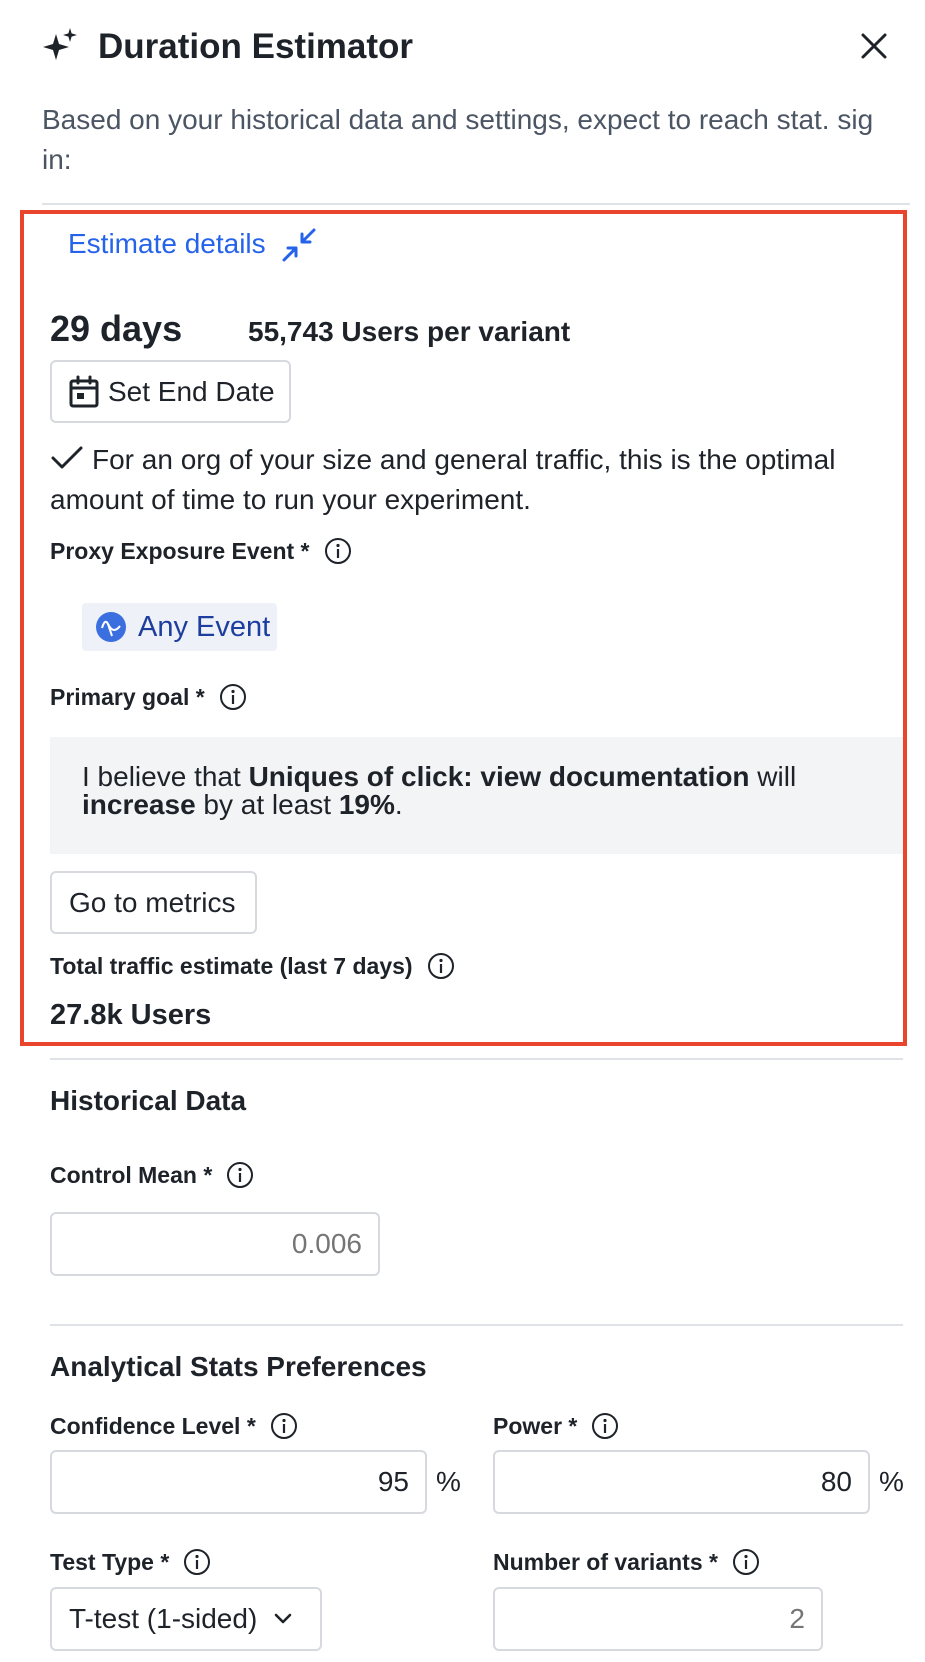 This screenshot has width=925, height=1662. Describe the element at coordinates (153, 902) in the screenshot. I see `go-to-metrics-button: Go to metrics` at that location.